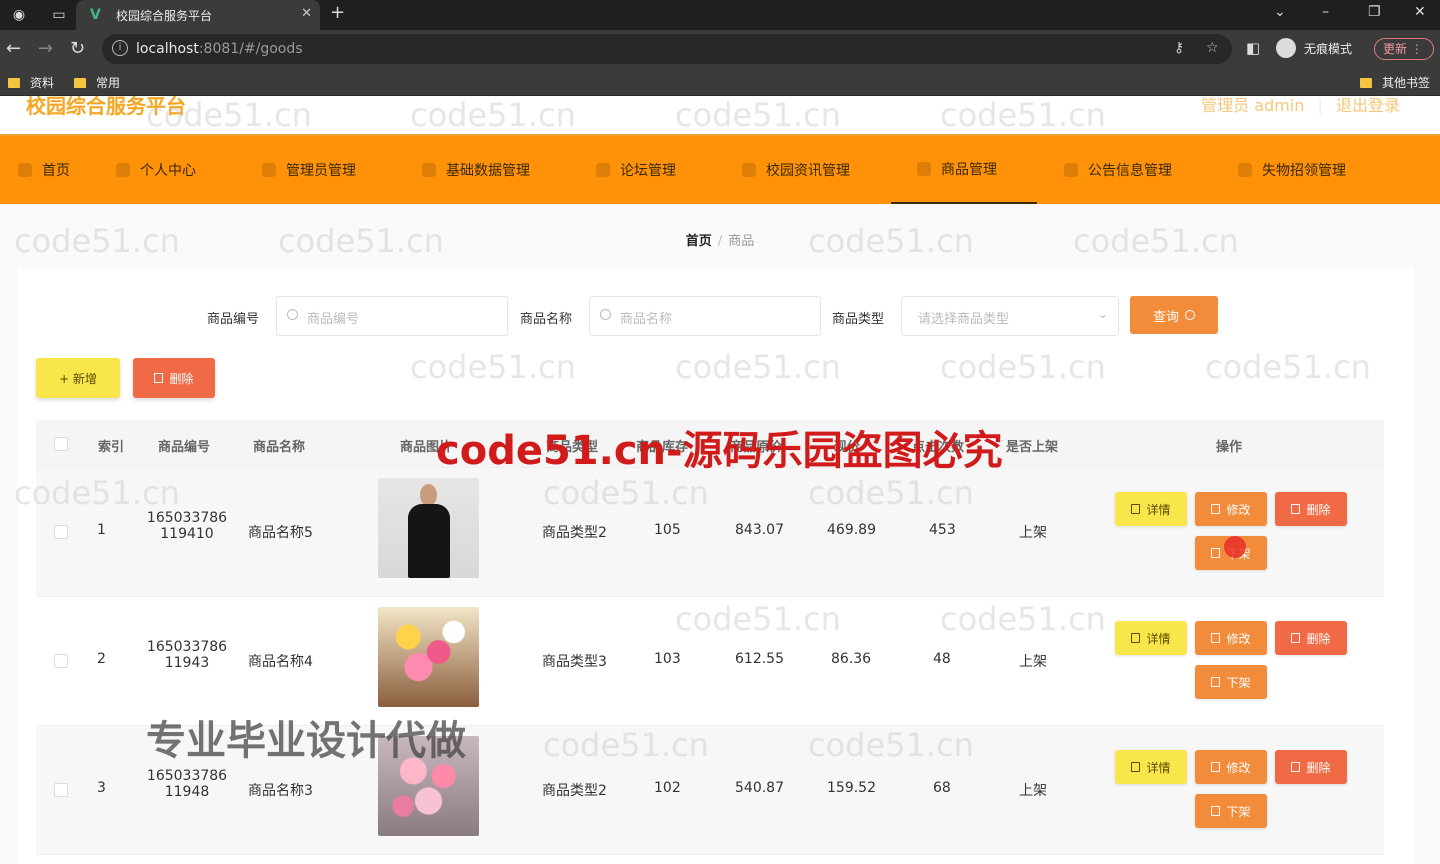 The width and height of the screenshot is (1440, 864). What do you see at coordinates (59, 15) in the screenshot?
I see `tab-strip-icon: ▭` at bounding box center [59, 15].